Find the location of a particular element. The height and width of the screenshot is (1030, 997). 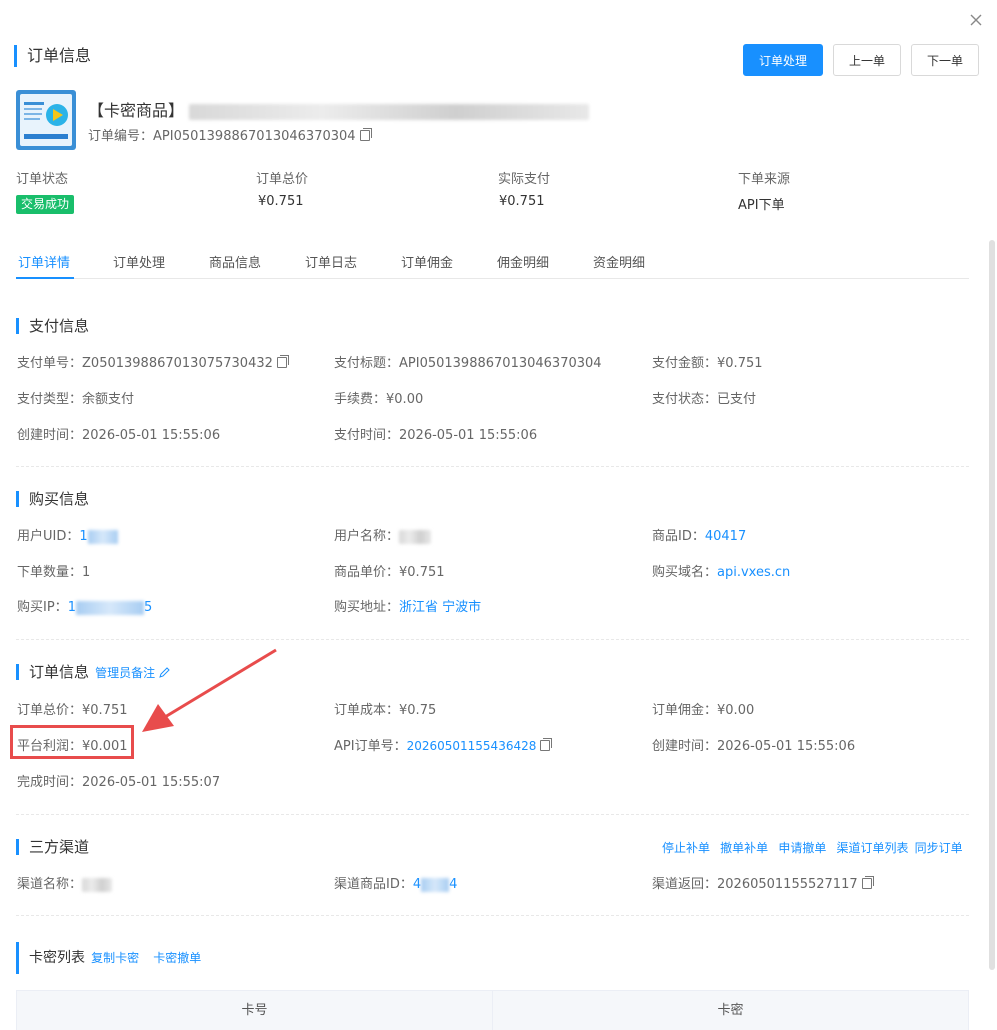

summary-source: API下单 is located at coordinates (761, 205).